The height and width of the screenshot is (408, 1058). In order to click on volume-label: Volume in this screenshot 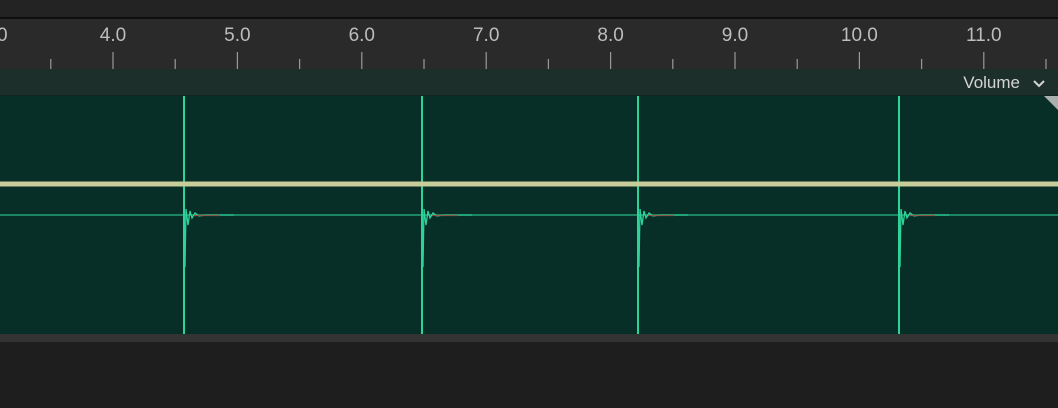, I will do `click(991, 82)`.